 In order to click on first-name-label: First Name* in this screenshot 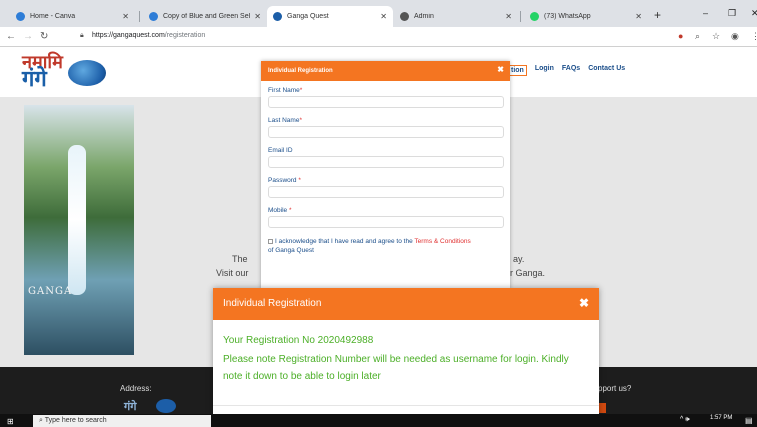, I will do `click(386, 90)`.